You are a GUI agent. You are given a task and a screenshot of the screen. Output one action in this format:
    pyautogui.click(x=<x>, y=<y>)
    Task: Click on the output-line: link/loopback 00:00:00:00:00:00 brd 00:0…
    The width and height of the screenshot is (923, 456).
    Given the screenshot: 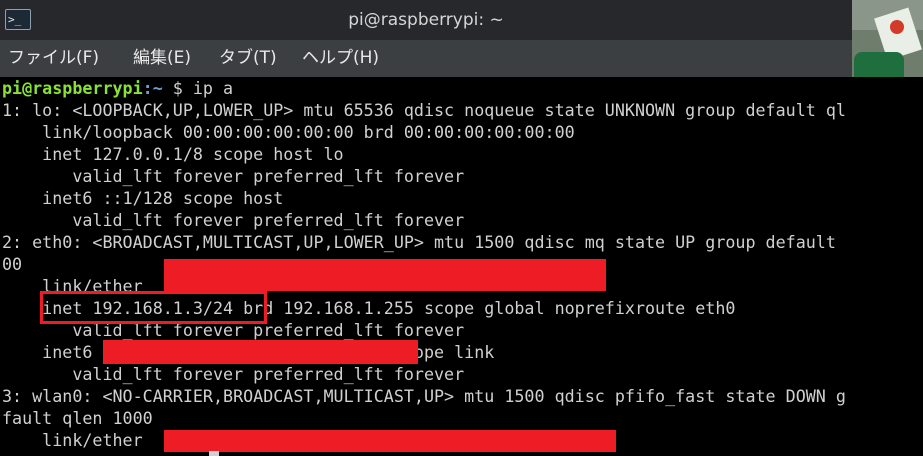 What is the action you would take?
    pyautogui.click(x=288, y=132)
    